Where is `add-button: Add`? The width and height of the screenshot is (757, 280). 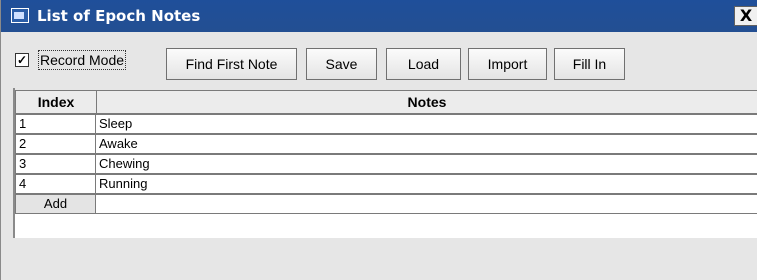 add-button: Add is located at coordinates (55, 204).